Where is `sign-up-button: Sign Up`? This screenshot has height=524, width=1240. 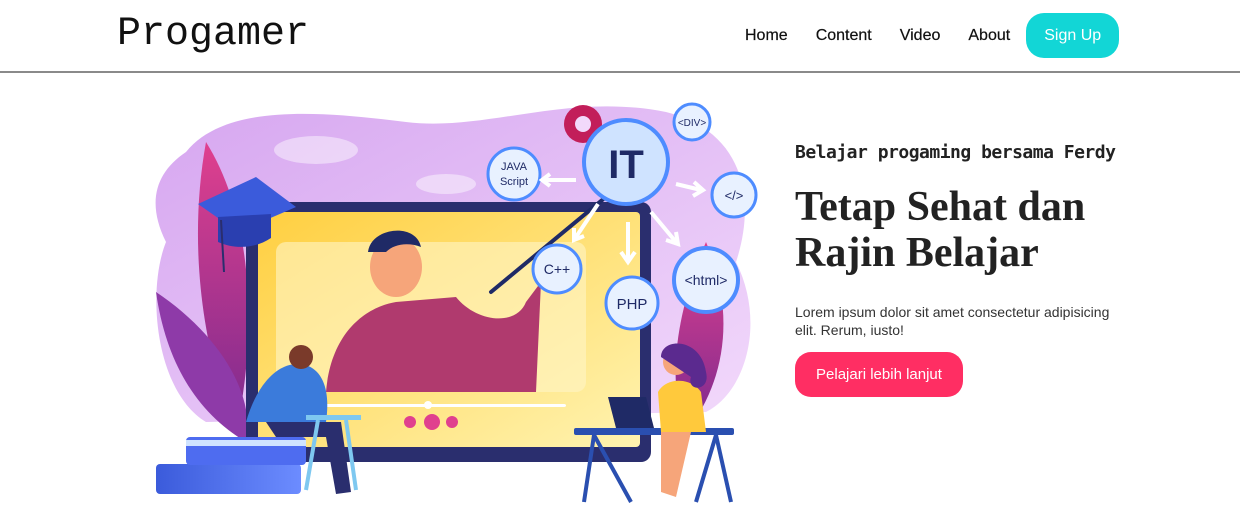
sign-up-button: Sign Up is located at coordinates (1073, 35).